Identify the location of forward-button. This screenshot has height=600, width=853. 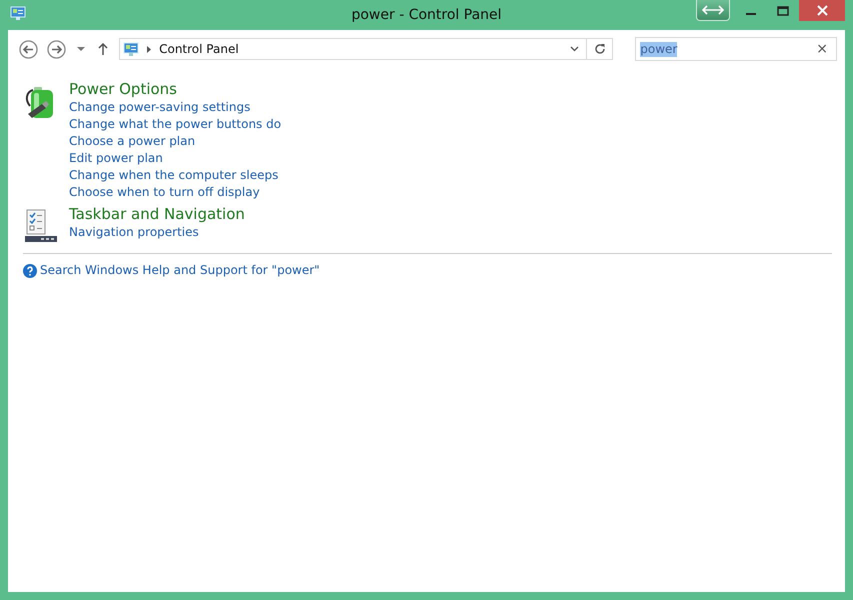
(57, 49).